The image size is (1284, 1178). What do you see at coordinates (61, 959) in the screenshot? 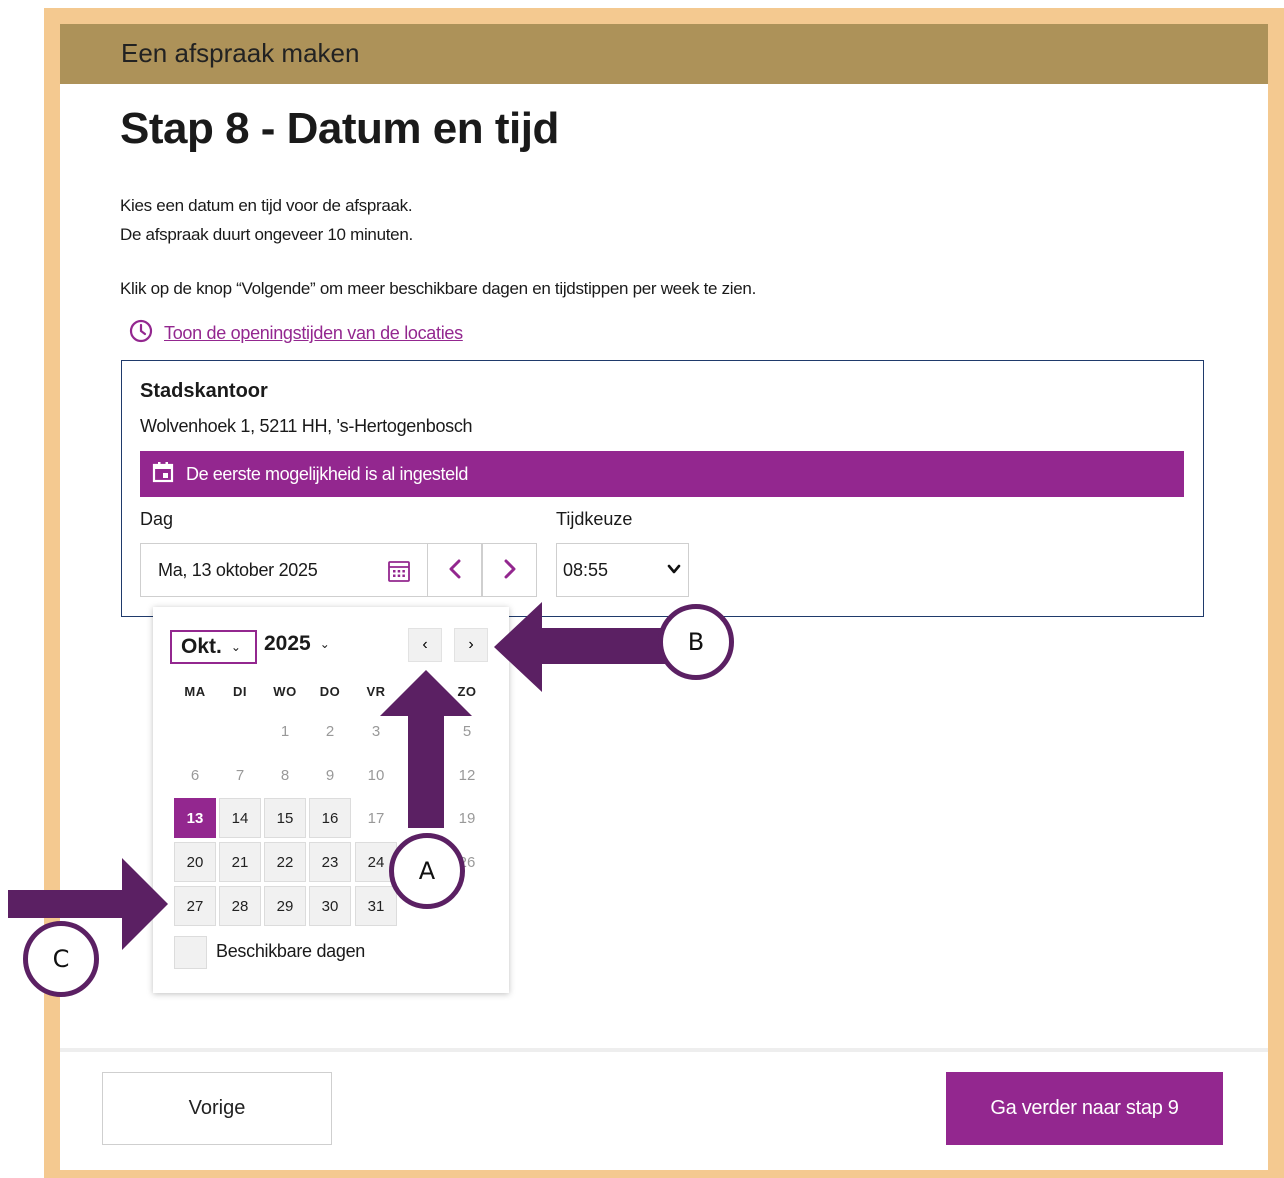
I see `marker-c: C` at bounding box center [61, 959].